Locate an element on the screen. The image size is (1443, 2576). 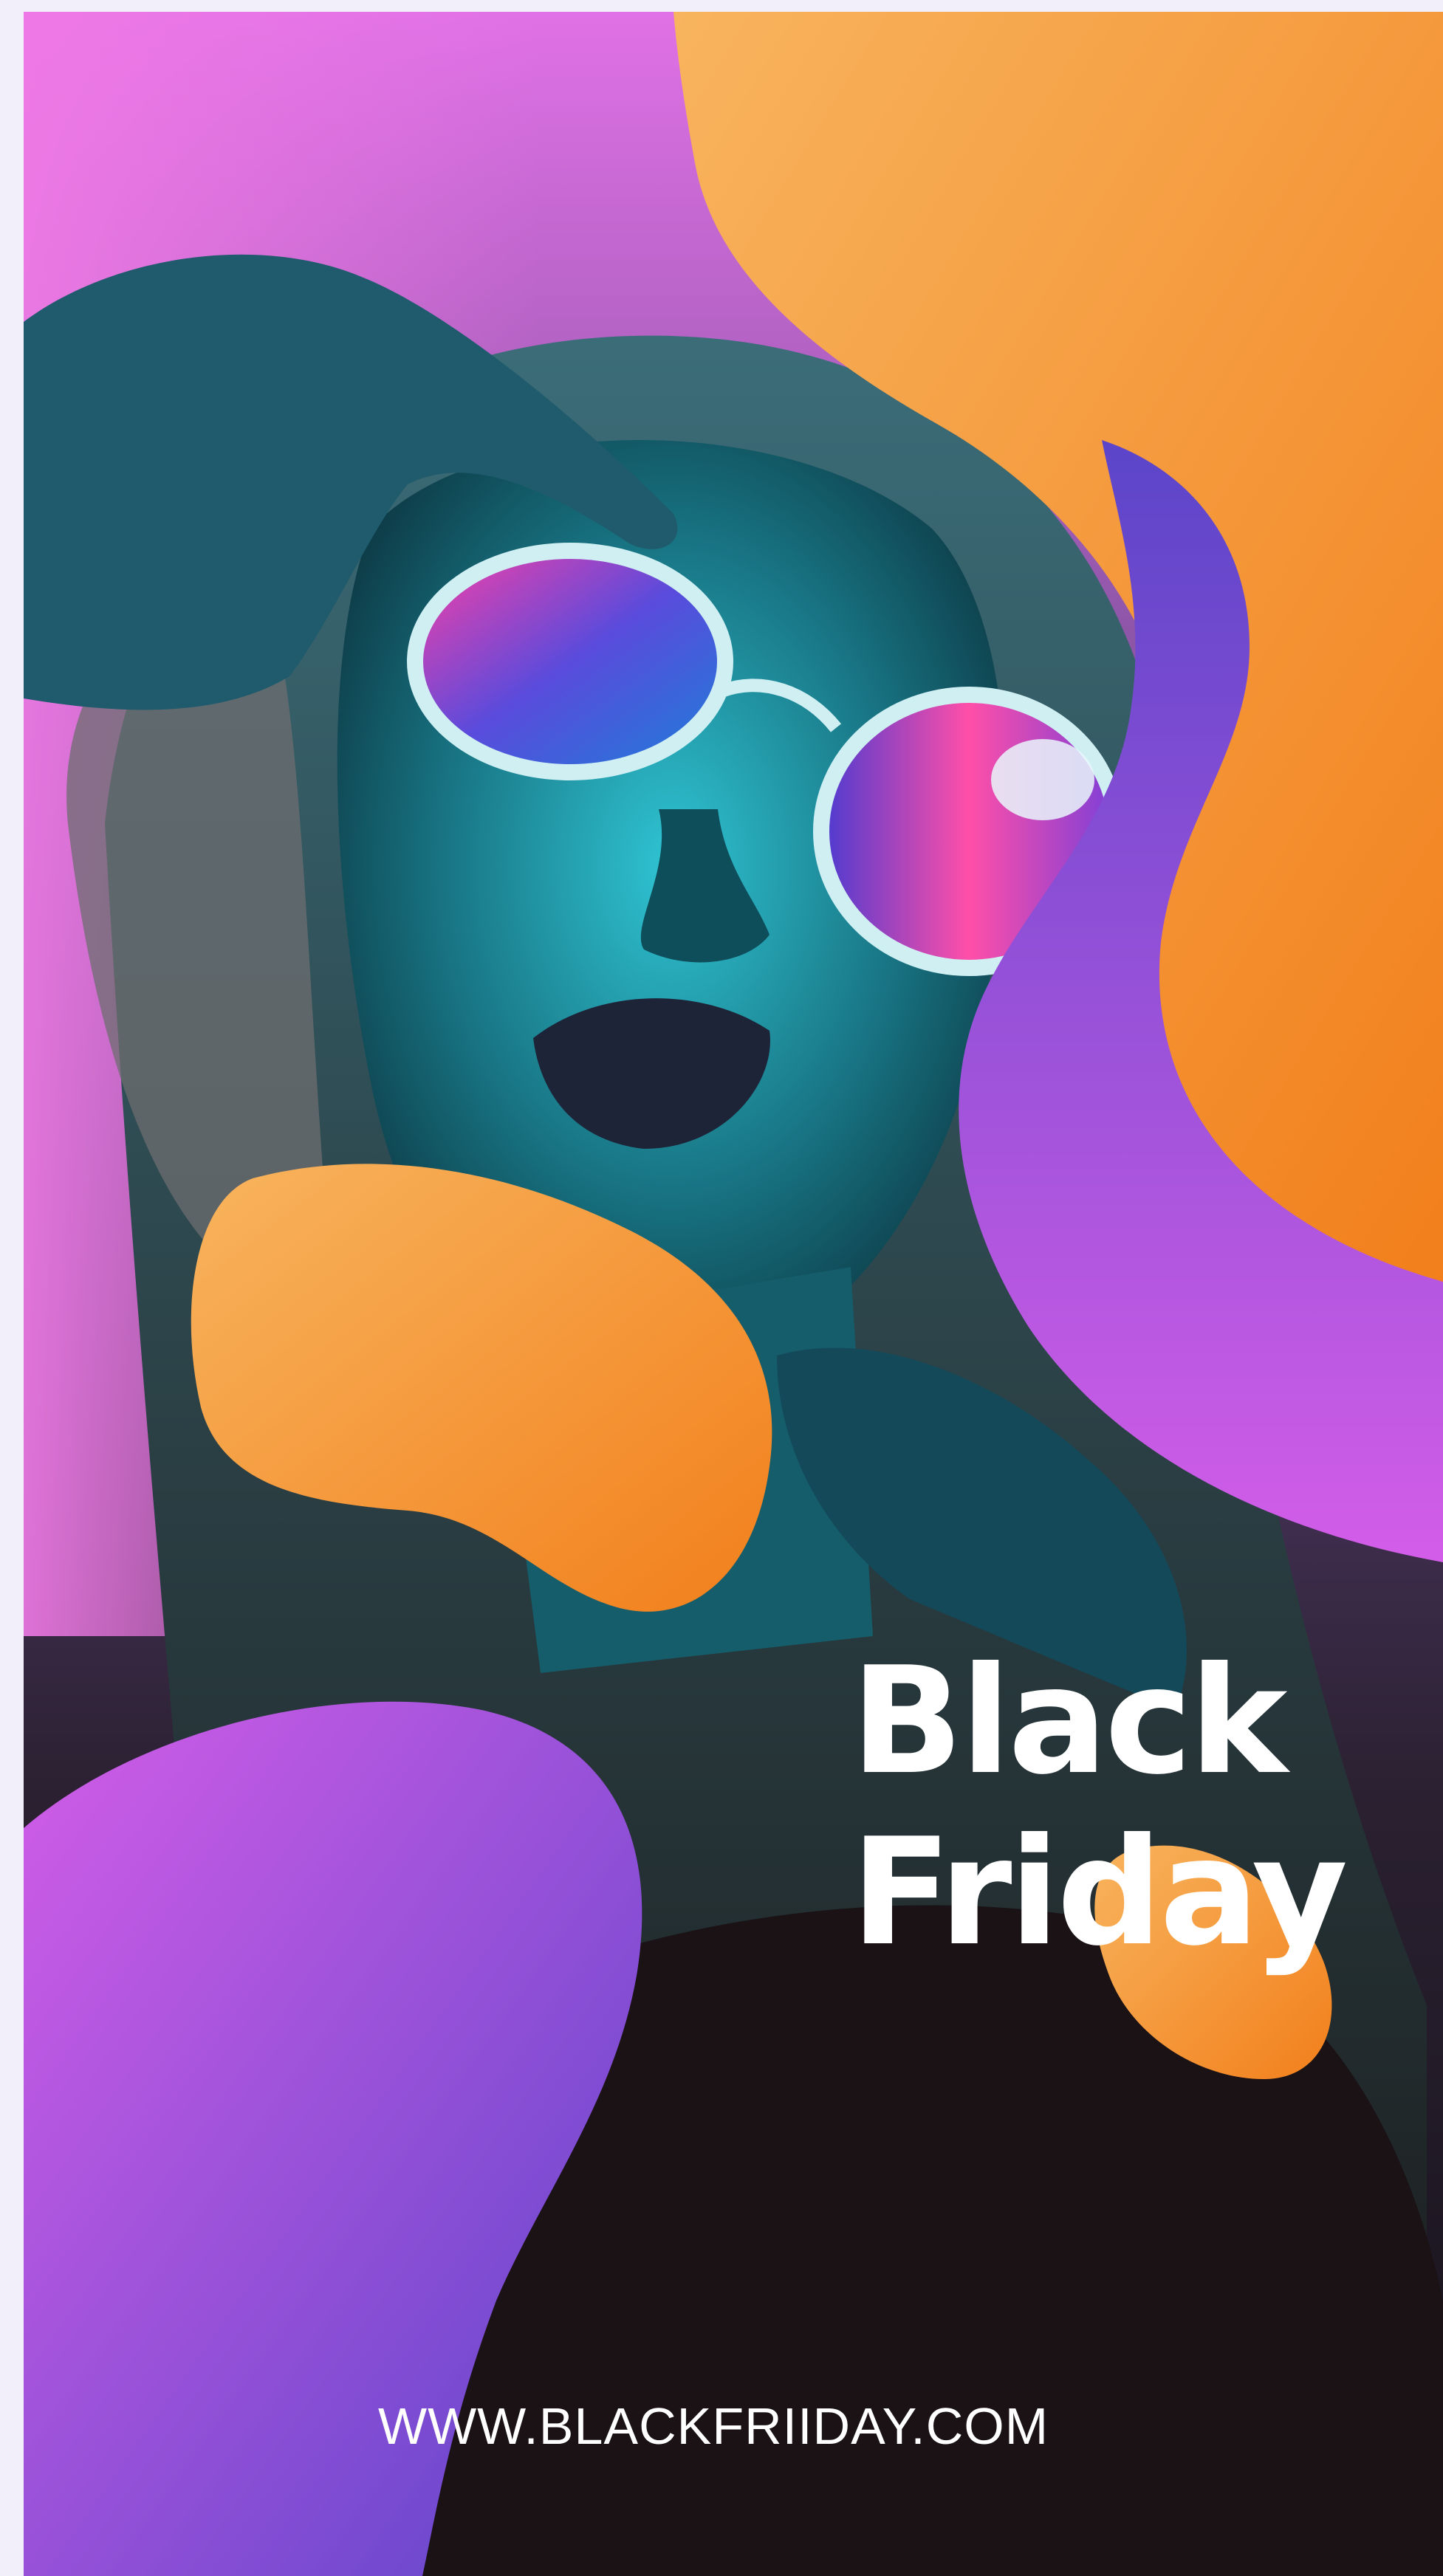
headline: Black Friday is located at coordinates (1099, 1807).